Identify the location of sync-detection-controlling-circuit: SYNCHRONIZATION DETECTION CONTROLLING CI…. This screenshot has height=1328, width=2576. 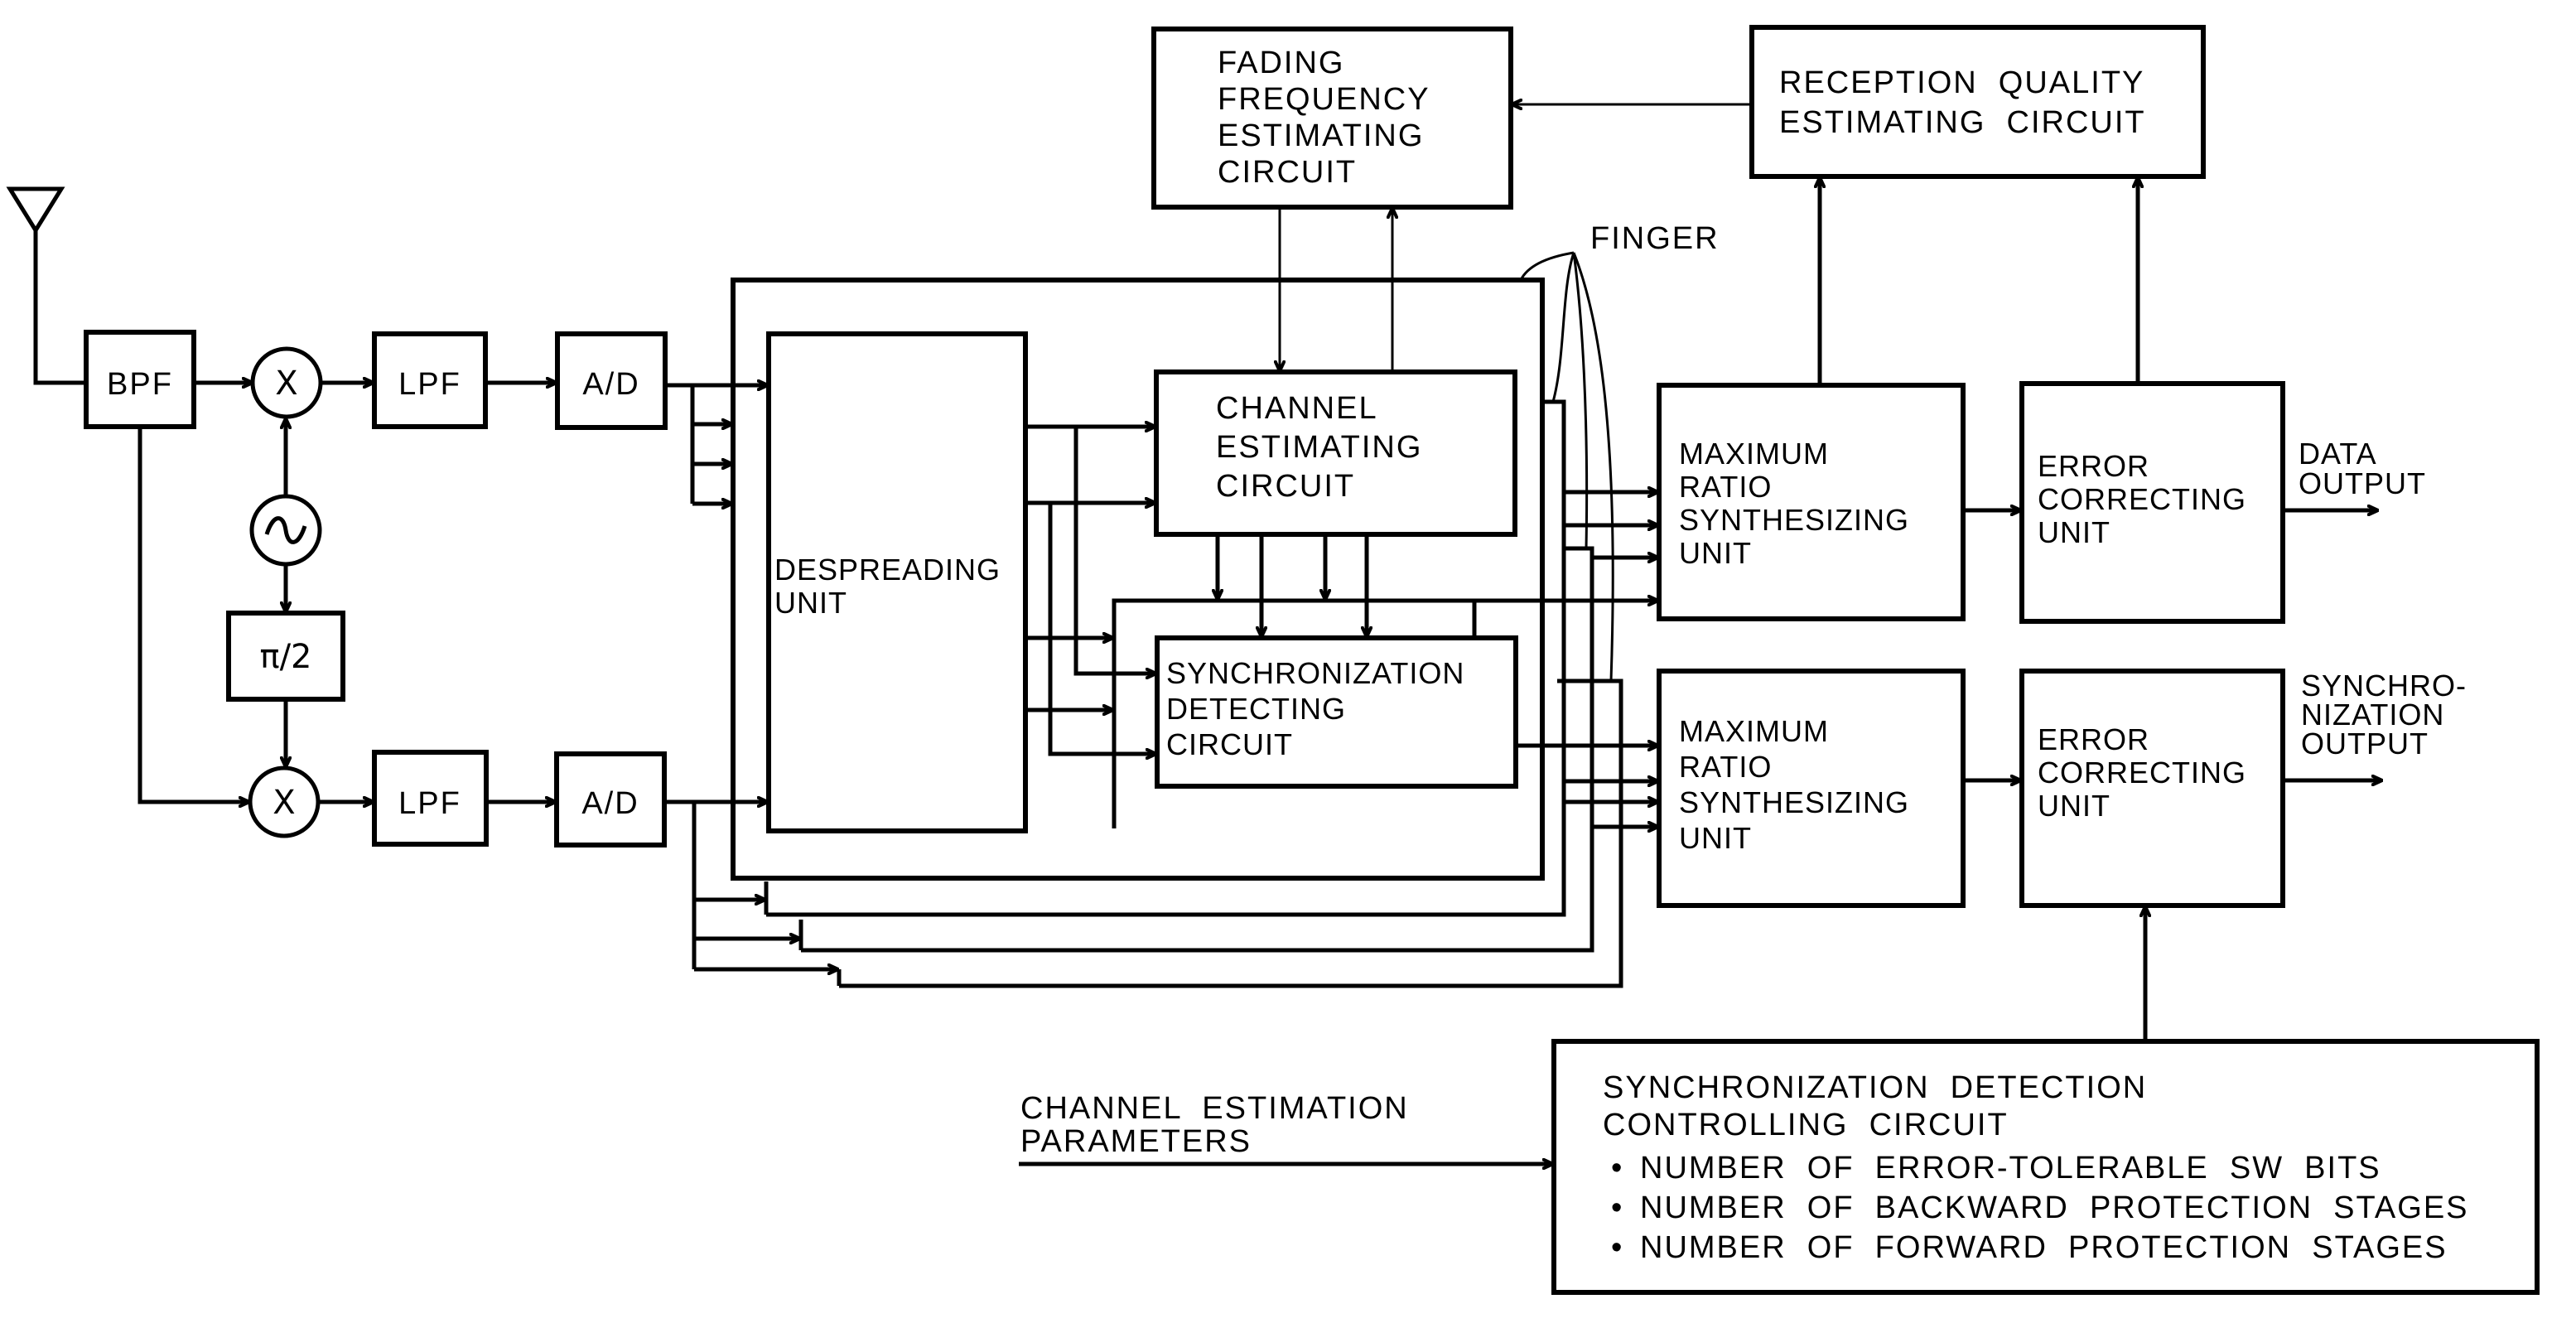
(2045, 1167).